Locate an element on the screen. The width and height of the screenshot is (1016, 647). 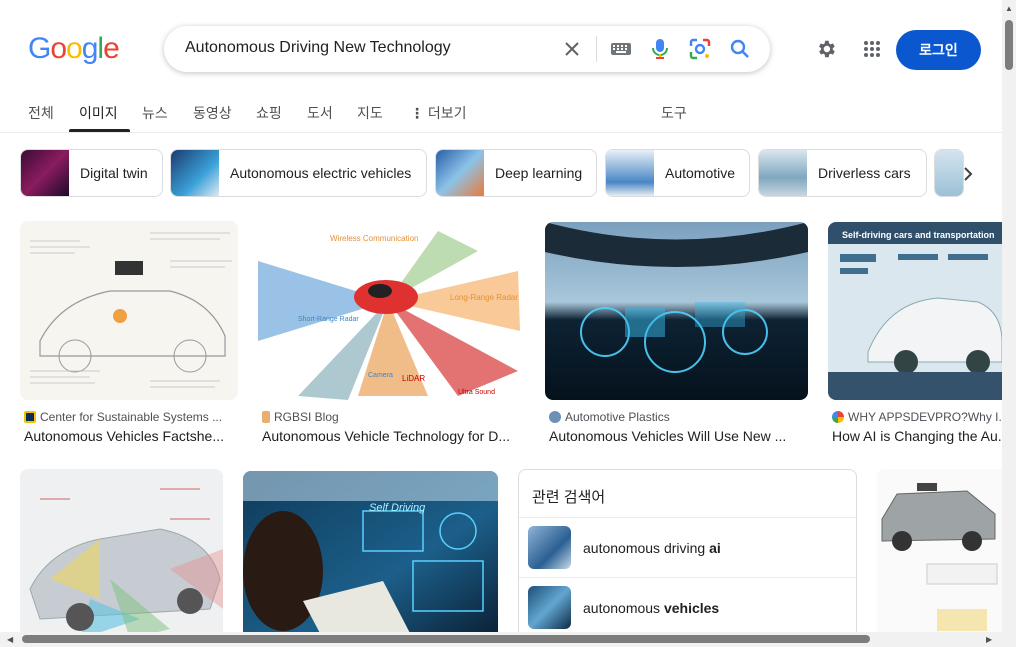
result-image-4: Self-driving cars and transportation is located at coordinates (915, 311).